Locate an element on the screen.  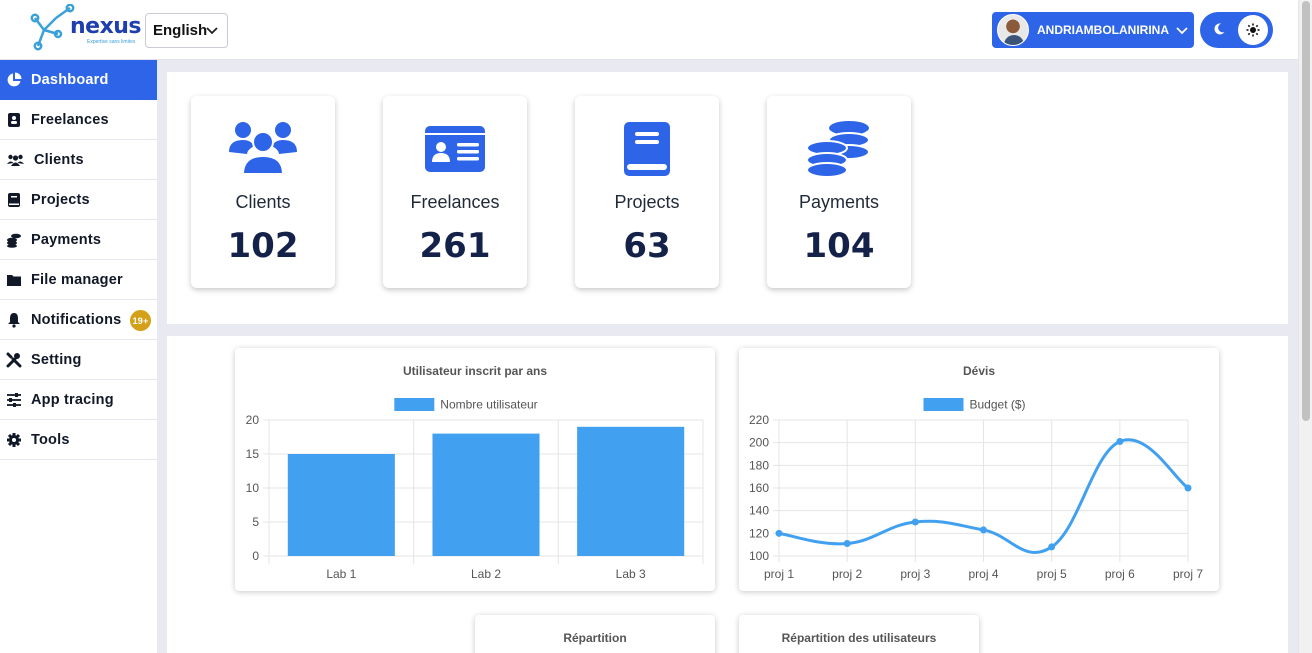
y-tick-label: 200 is located at coordinates (759, 443).